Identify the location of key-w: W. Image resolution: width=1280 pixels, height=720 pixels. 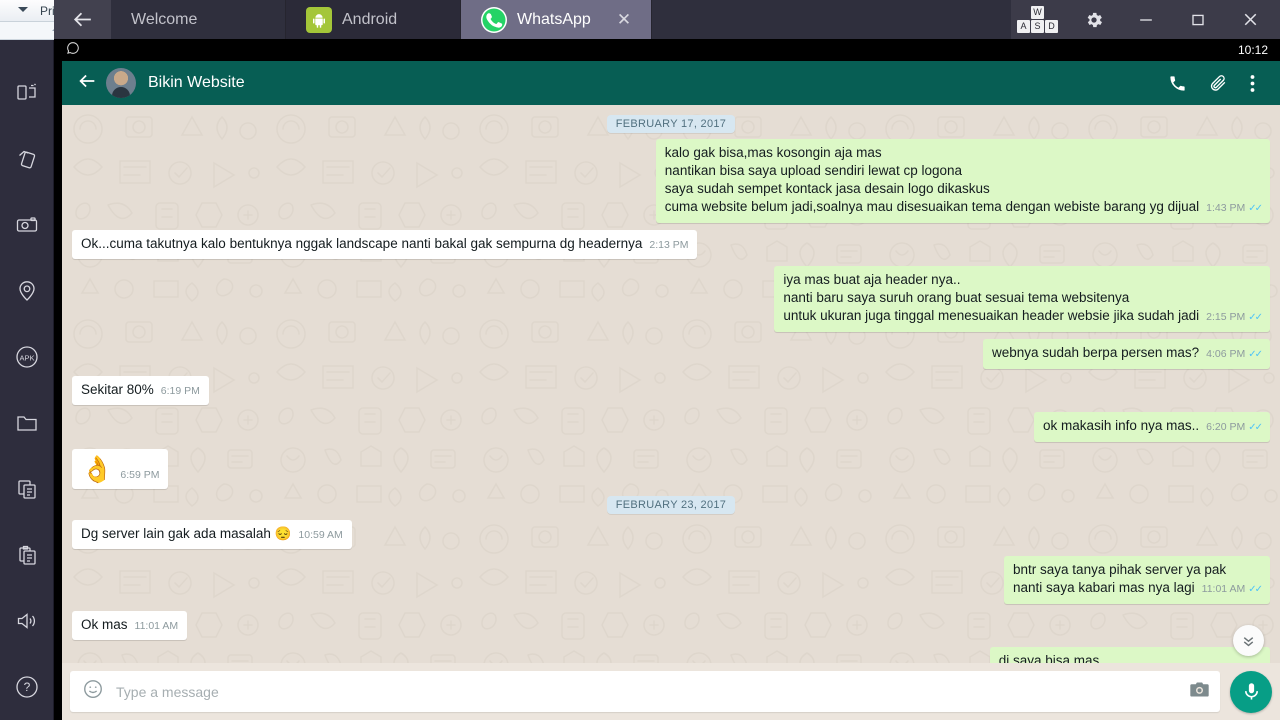
(1037, 12).